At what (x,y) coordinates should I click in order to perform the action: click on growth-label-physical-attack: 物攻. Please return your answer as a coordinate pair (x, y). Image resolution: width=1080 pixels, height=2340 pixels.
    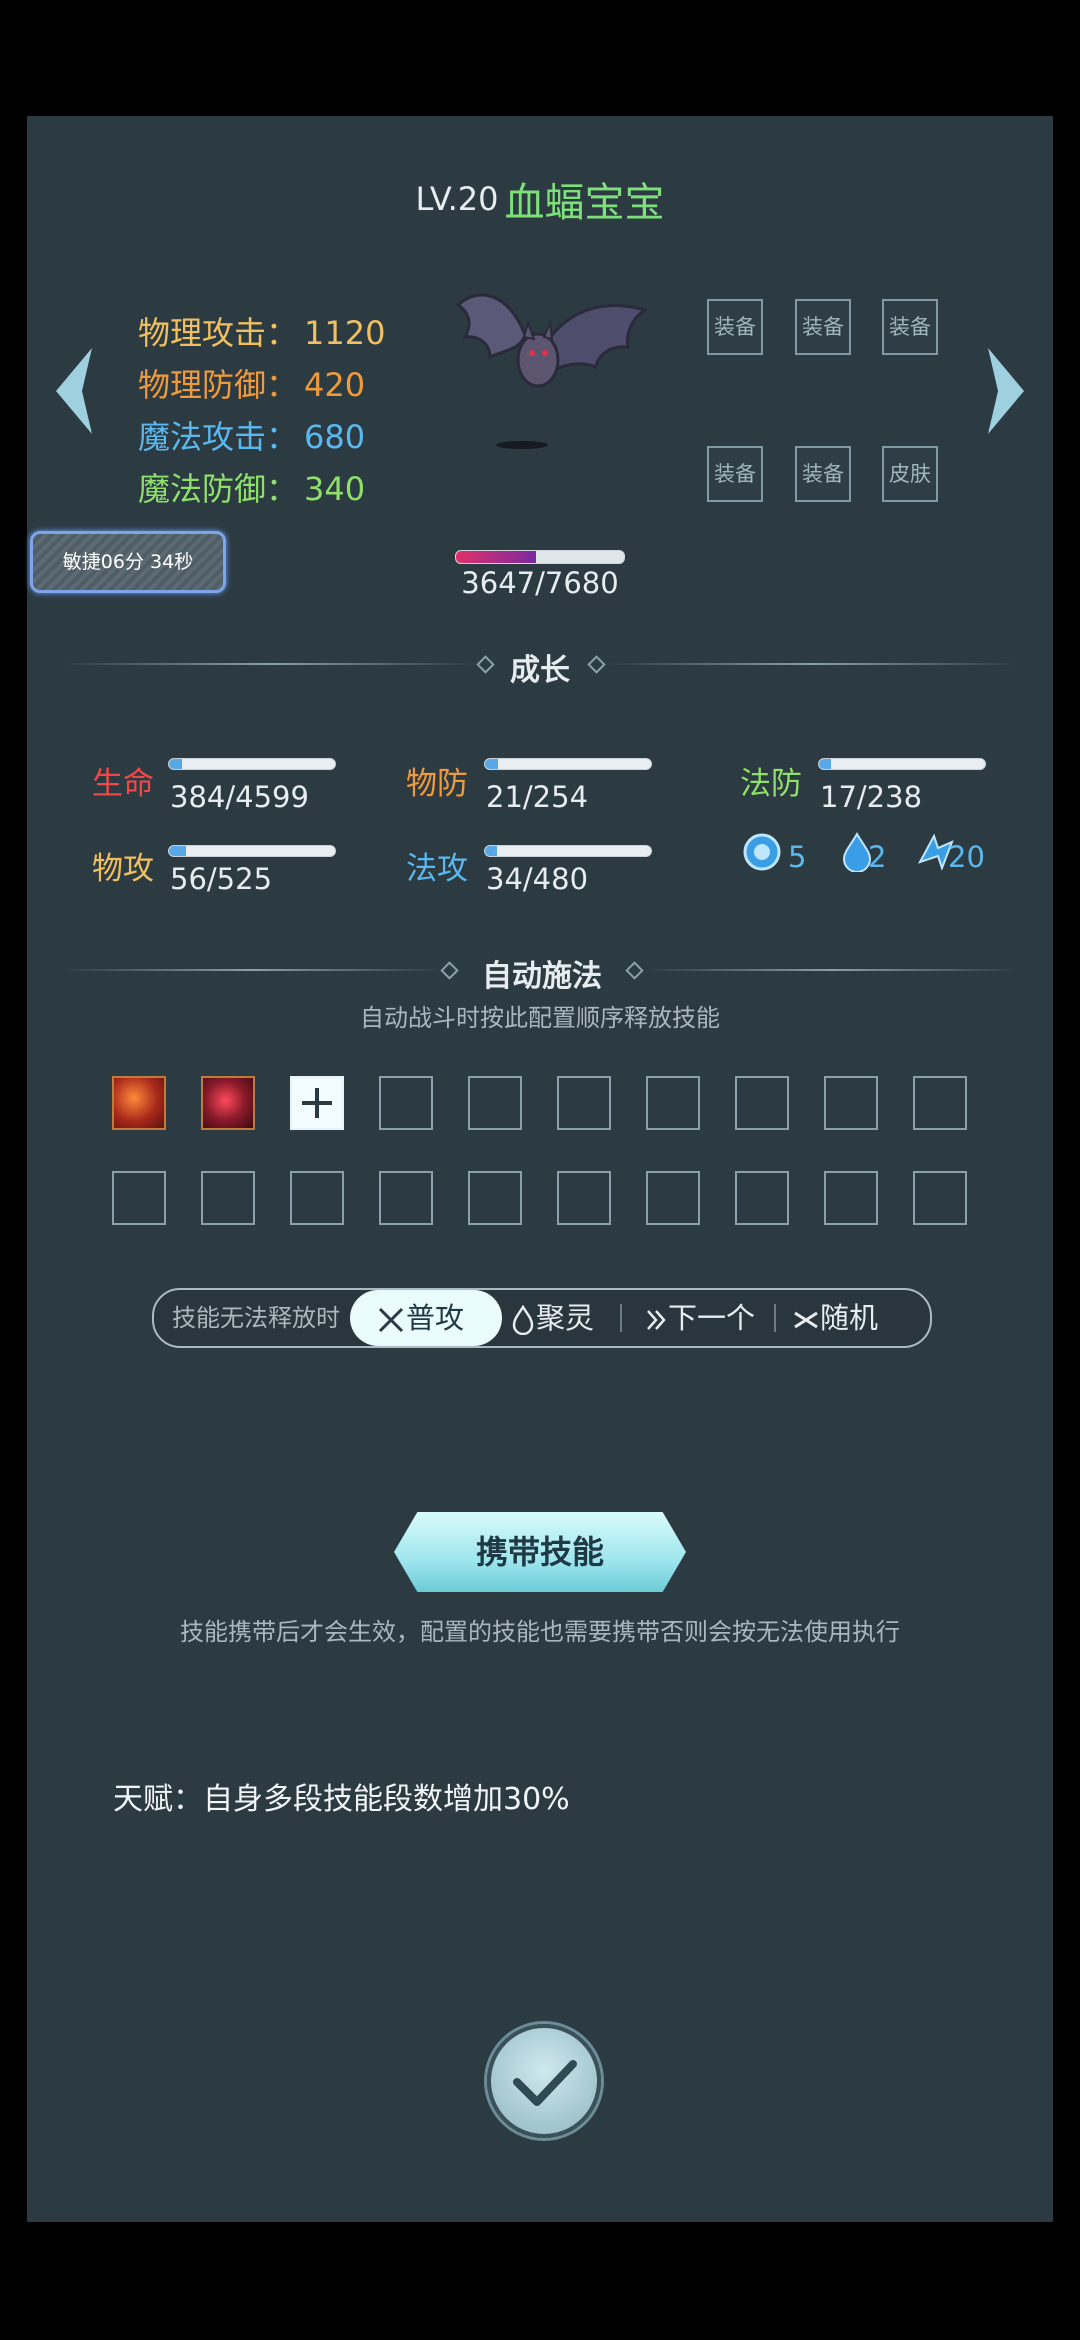
    Looking at the image, I should click on (123, 869).